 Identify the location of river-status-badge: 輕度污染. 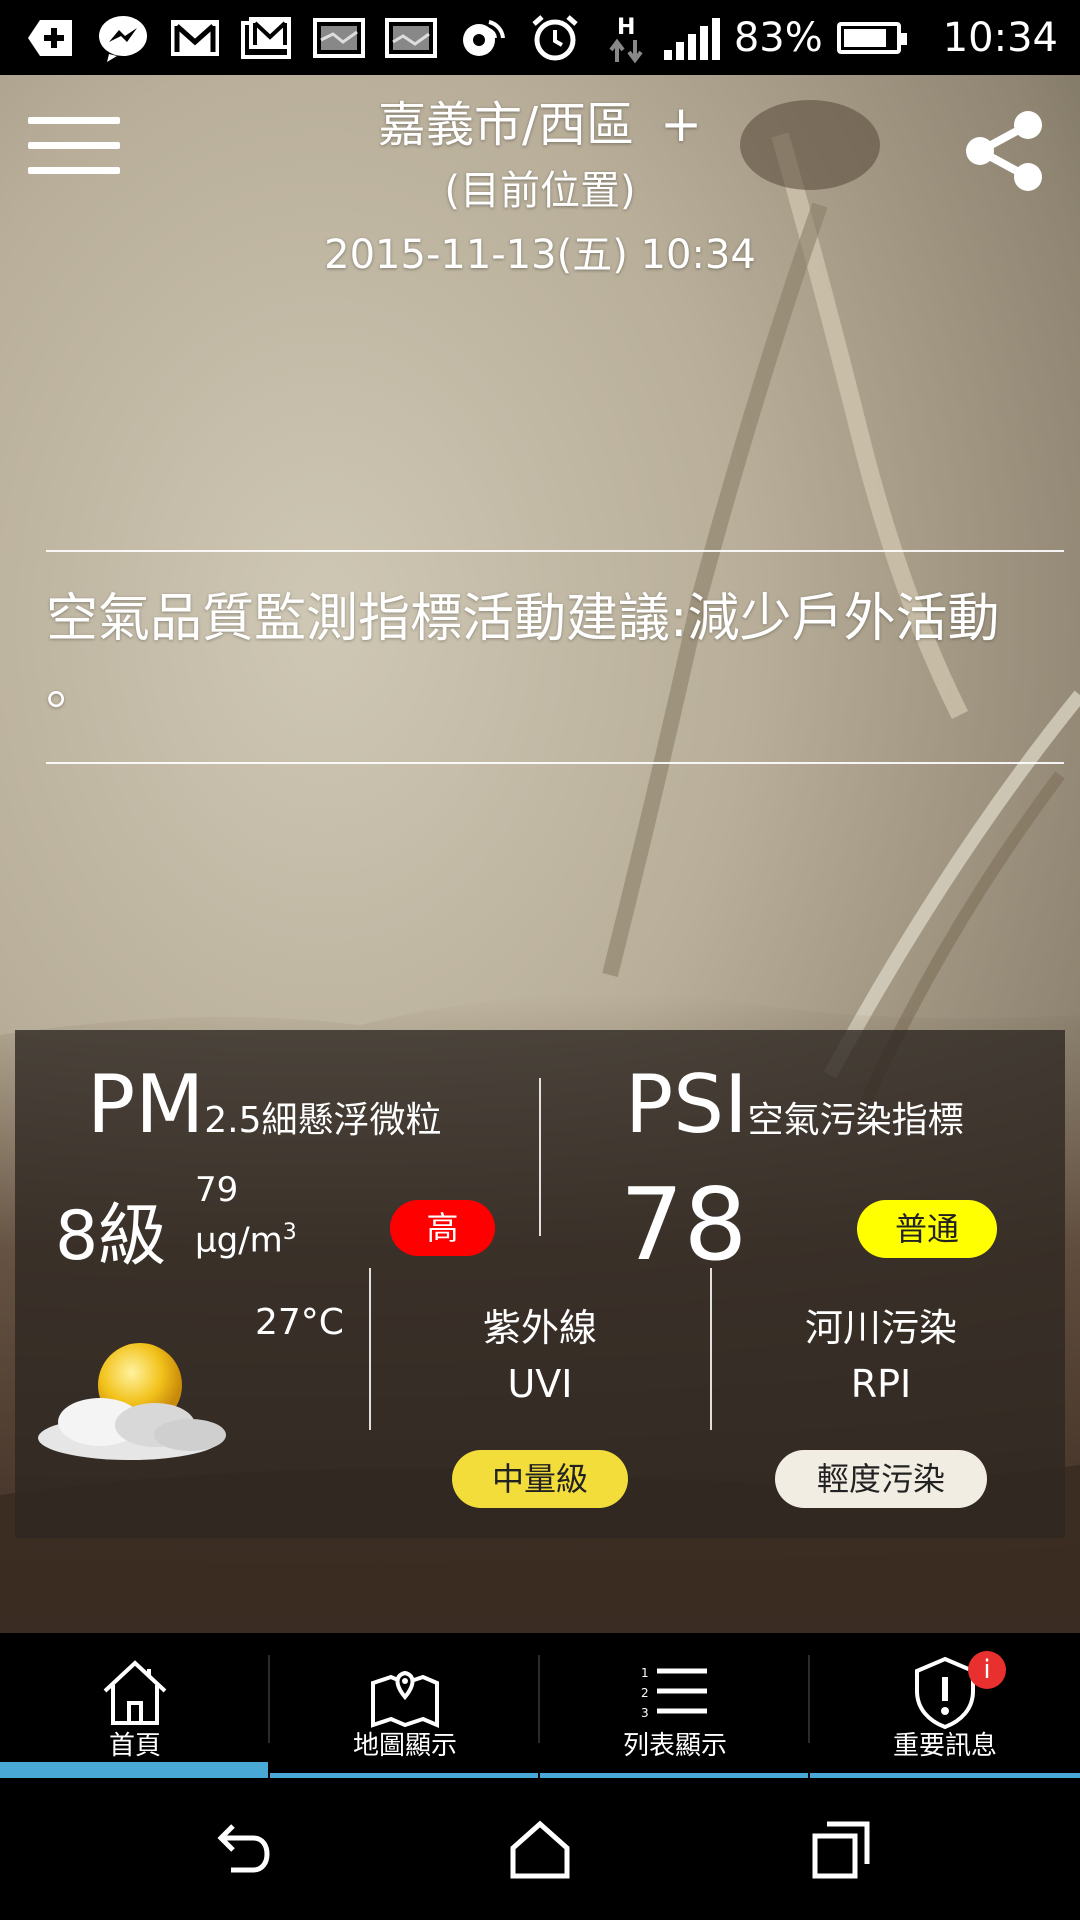
(881, 1479).